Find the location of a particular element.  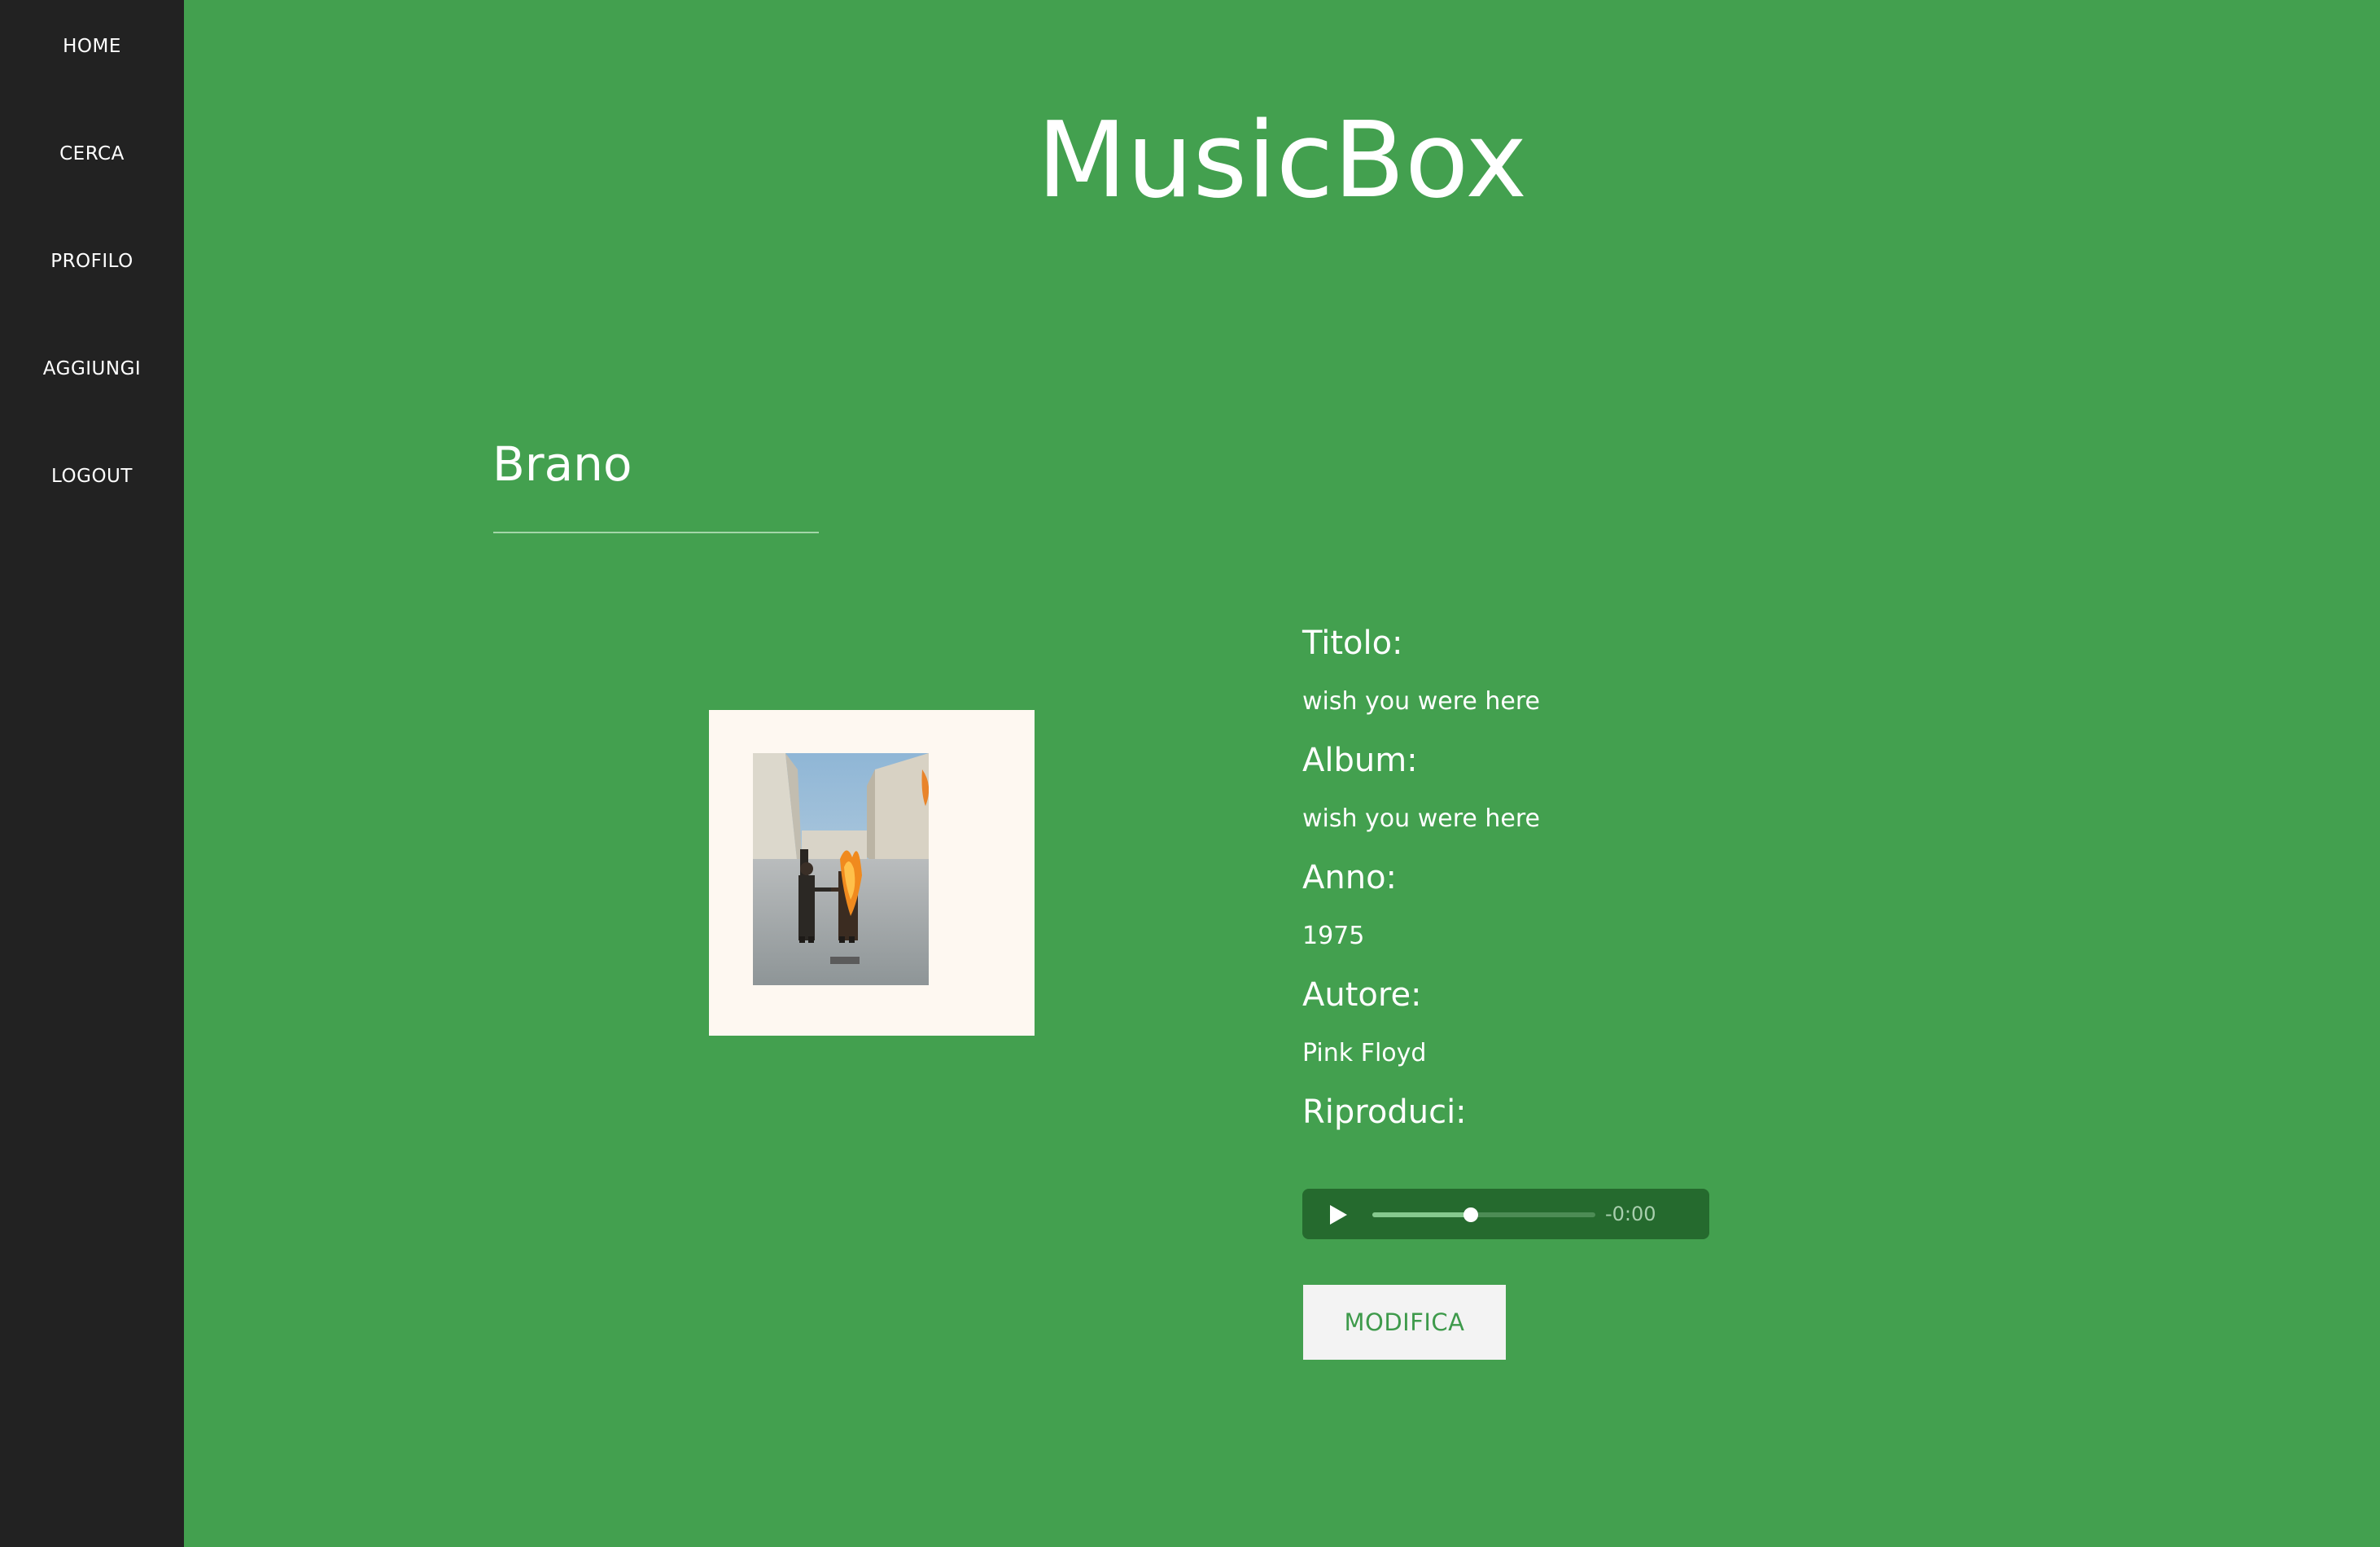

sidebar-item-logout: LOGOUT is located at coordinates (92, 477).